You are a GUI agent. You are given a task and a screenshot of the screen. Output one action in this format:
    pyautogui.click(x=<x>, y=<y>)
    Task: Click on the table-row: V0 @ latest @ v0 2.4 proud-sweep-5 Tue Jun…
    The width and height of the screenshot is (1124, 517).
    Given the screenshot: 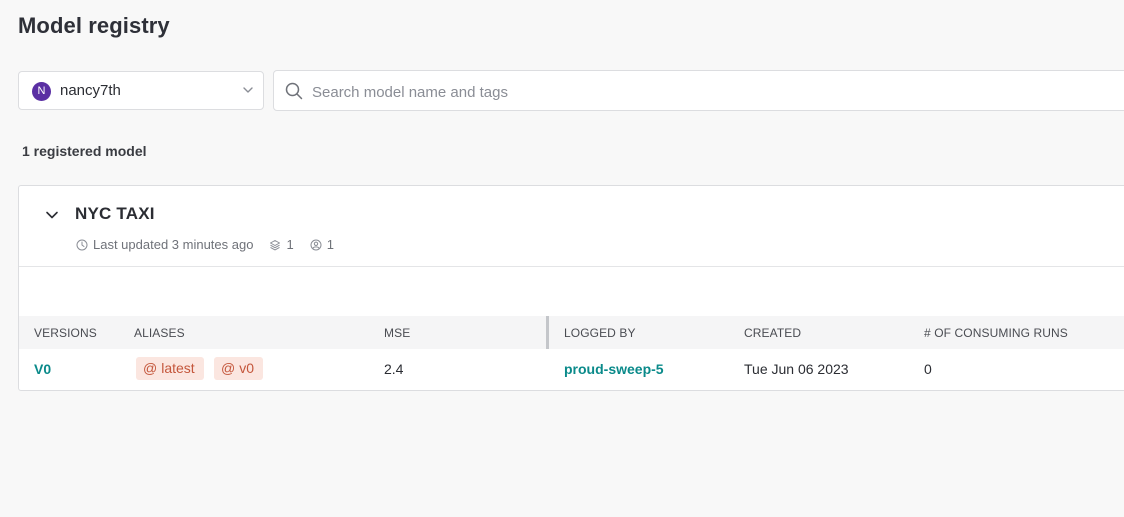 What is the action you would take?
    pyautogui.click(x=571, y=369)
    